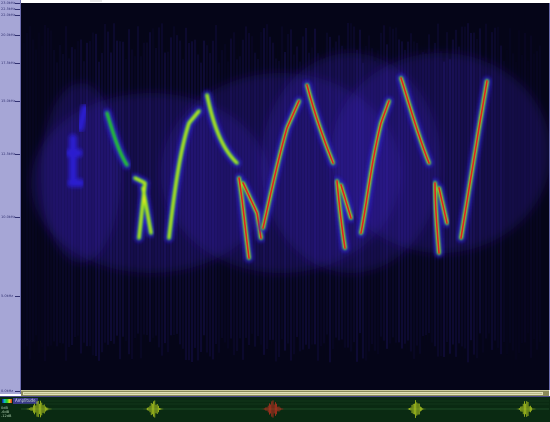  What do you see at coordinates (8, 9) in the screenshot?
I see `frequency-tick-label: 22.5kHz` at bounding box center [8, 9].